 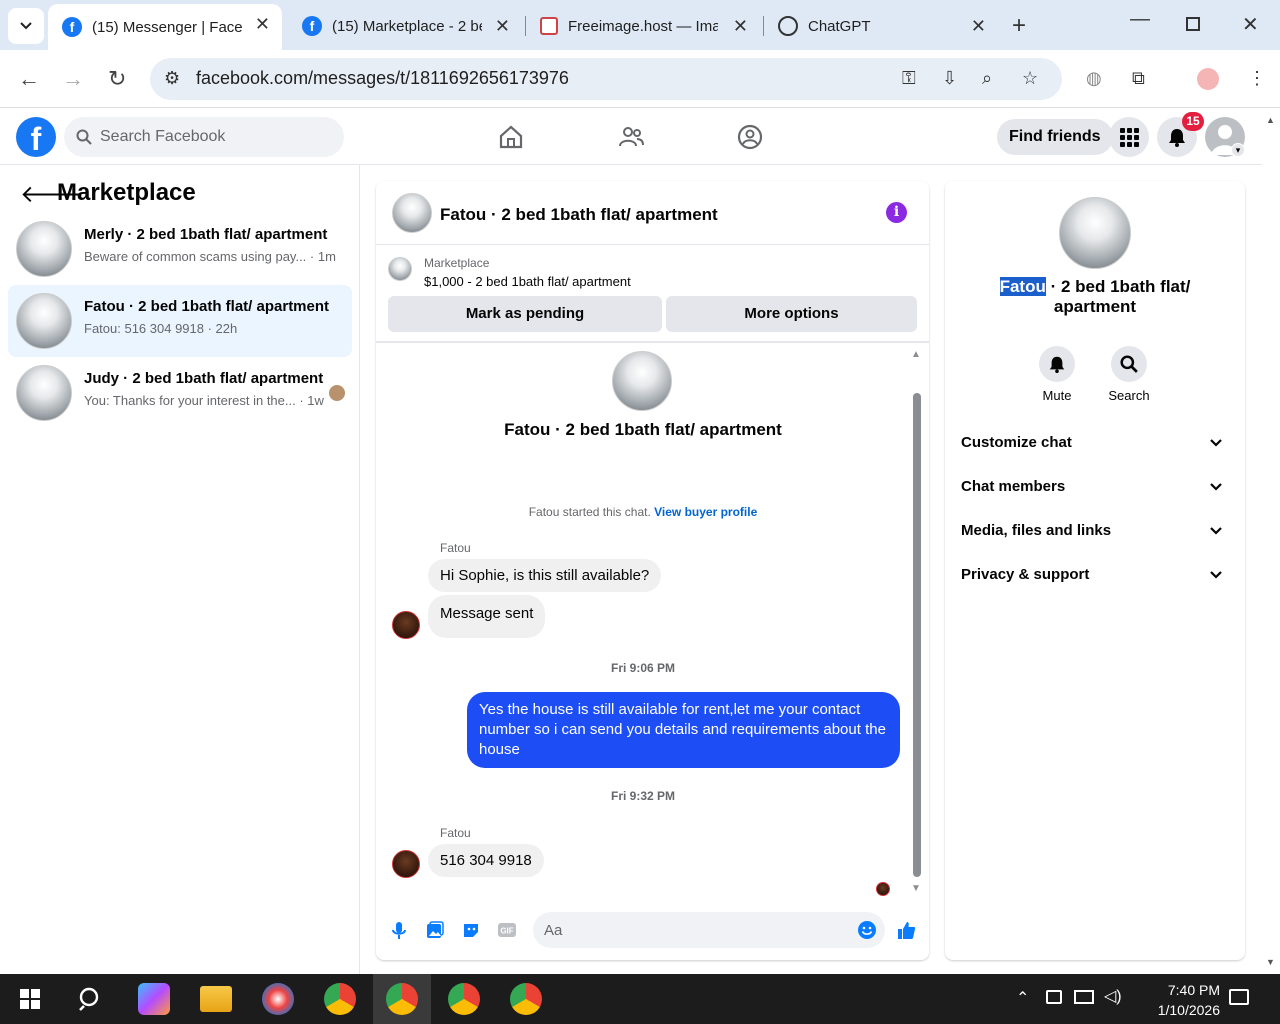 What do you see at coordinates (1140, 19) in the screenshot?
I see `minimize-button: —` at bounding box center [1140, 19].